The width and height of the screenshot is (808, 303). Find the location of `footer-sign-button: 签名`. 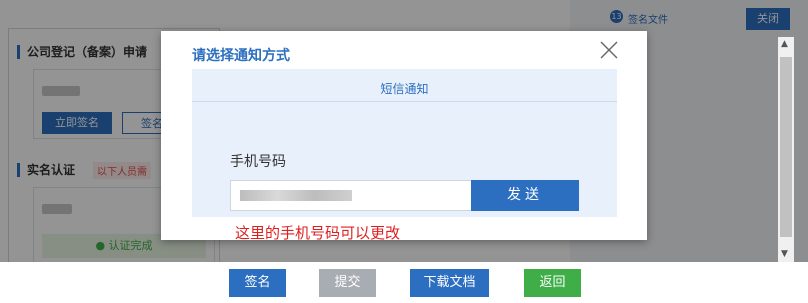

footer-sign-button: 签名 is located at coordinates (257, 283).